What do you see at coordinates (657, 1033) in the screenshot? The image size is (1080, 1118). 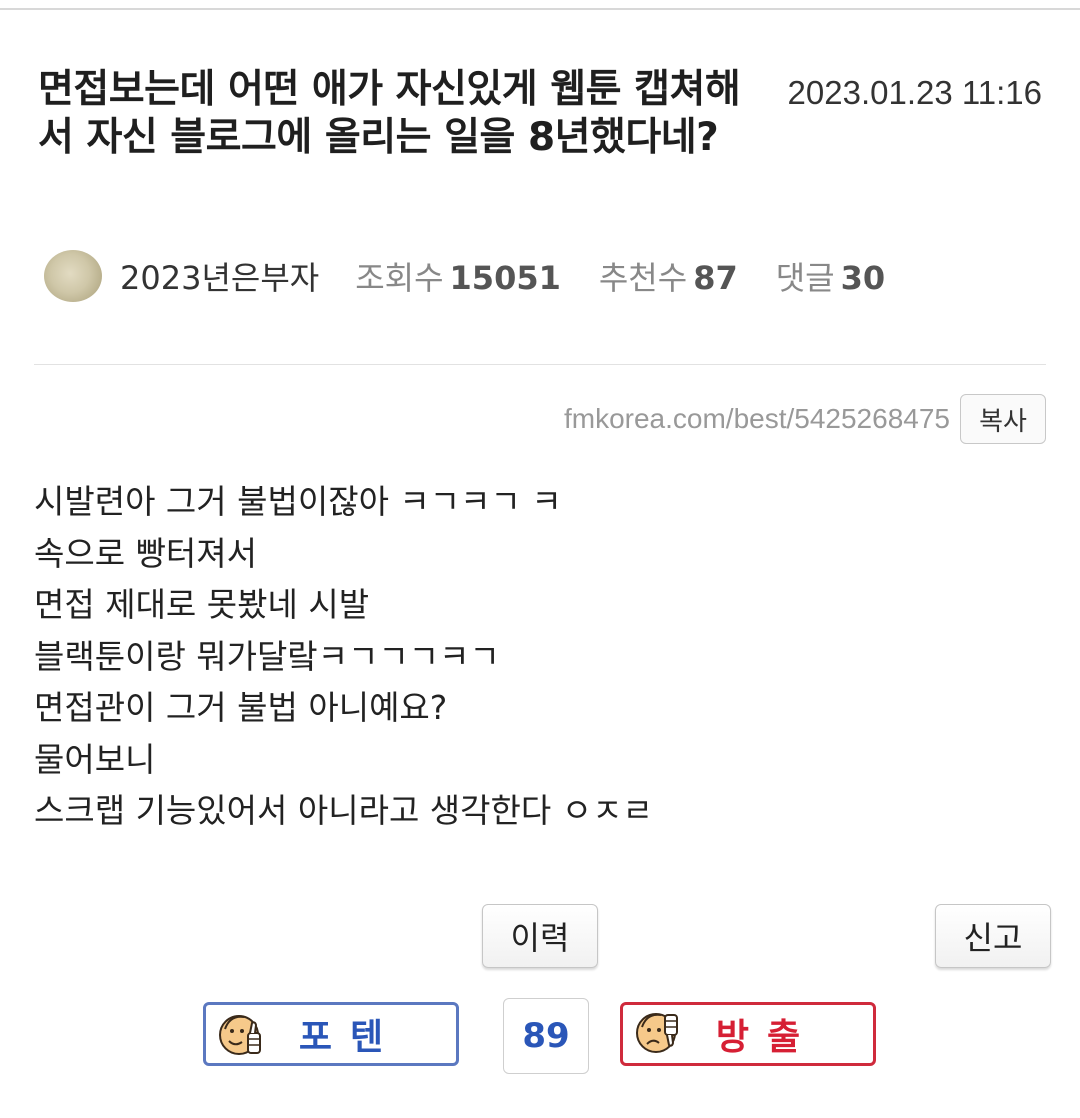 I see `thumbs-down-face-icon` at bounding box center [657, 1033].